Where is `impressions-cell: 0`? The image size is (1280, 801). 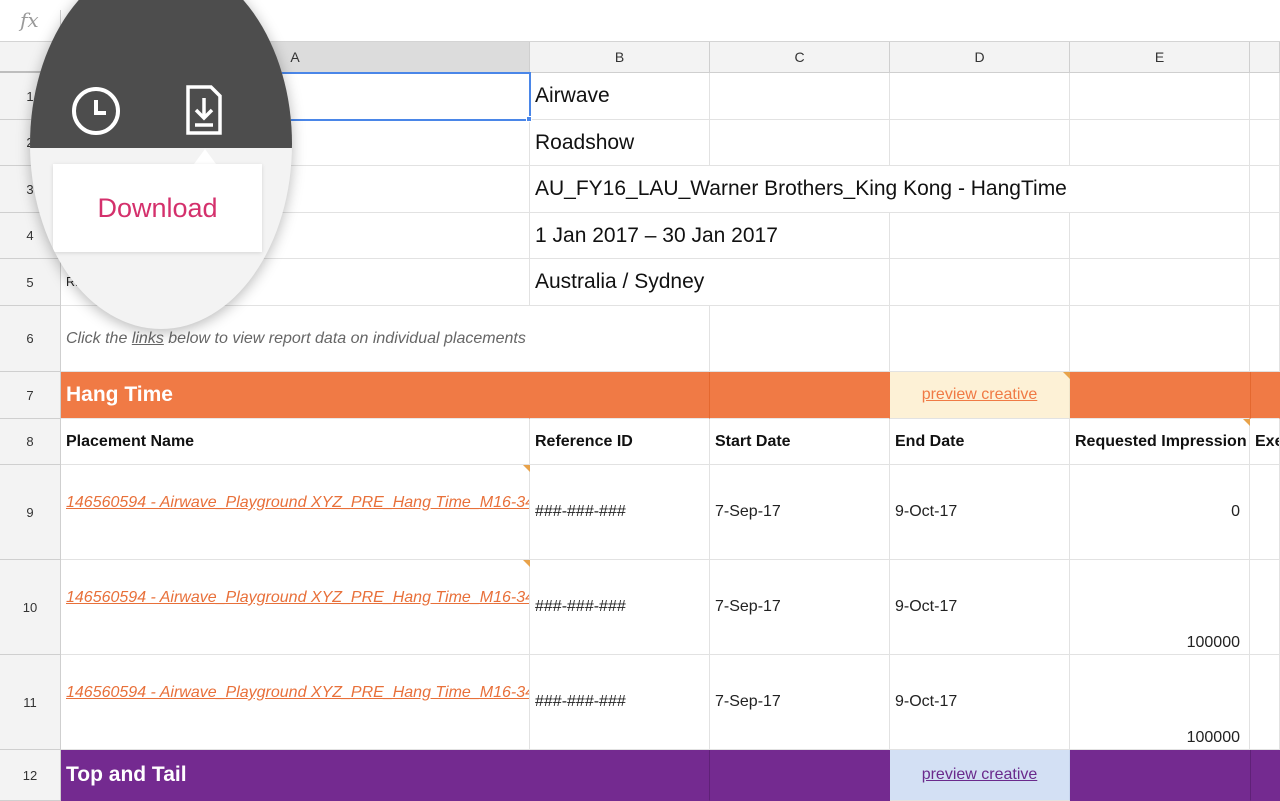 impressions-cell: 0 is located at coordinates (1160, 512).